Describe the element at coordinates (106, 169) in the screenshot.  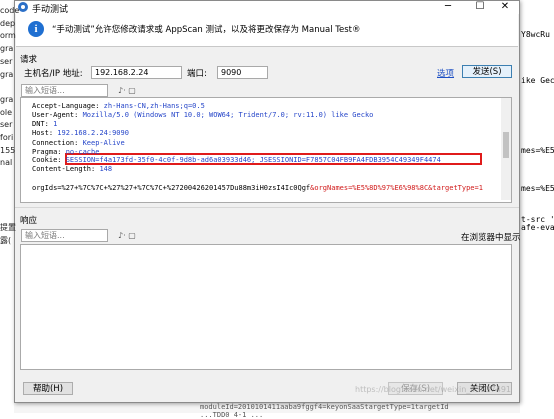
I see `header-value: 148` at that location.